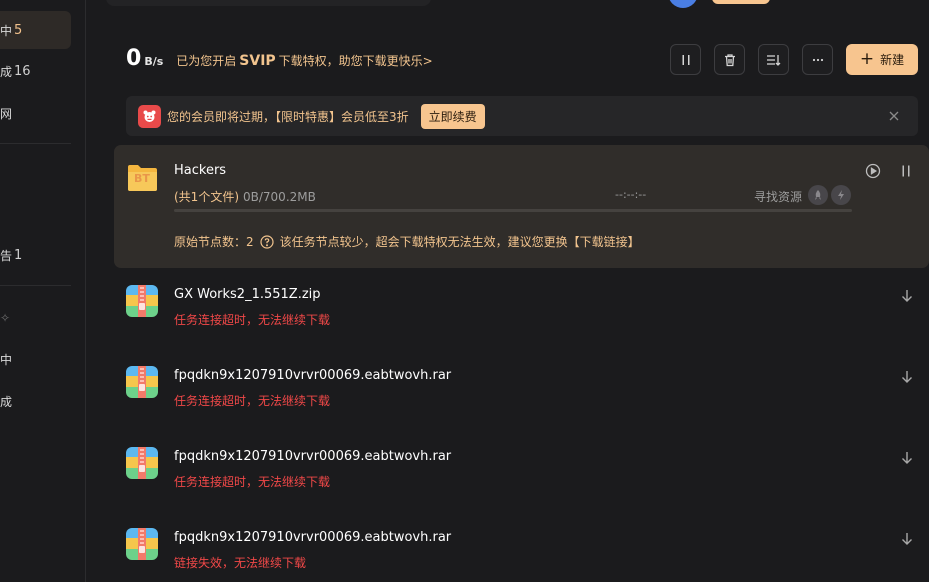 The width and height of the screenshot is (929, 582). I want to click on sidebar-item-completed: 成 16, so click(15, 71).